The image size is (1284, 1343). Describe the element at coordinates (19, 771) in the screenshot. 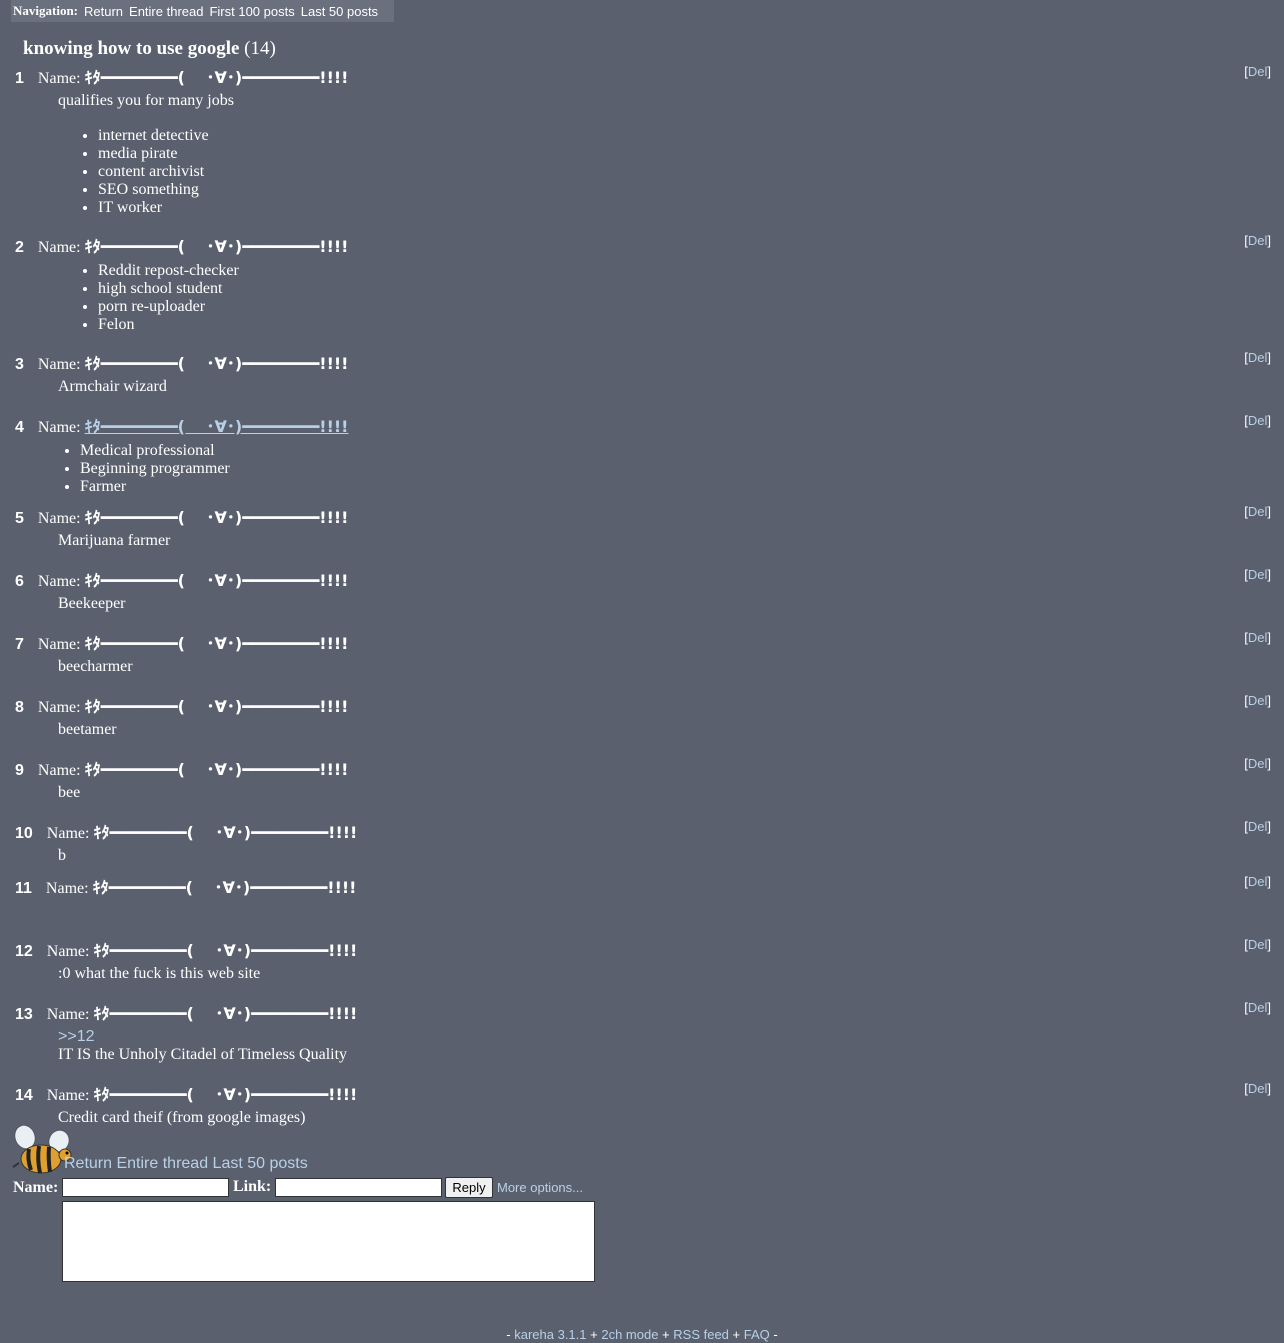

I see `post-number: 9` at that location.